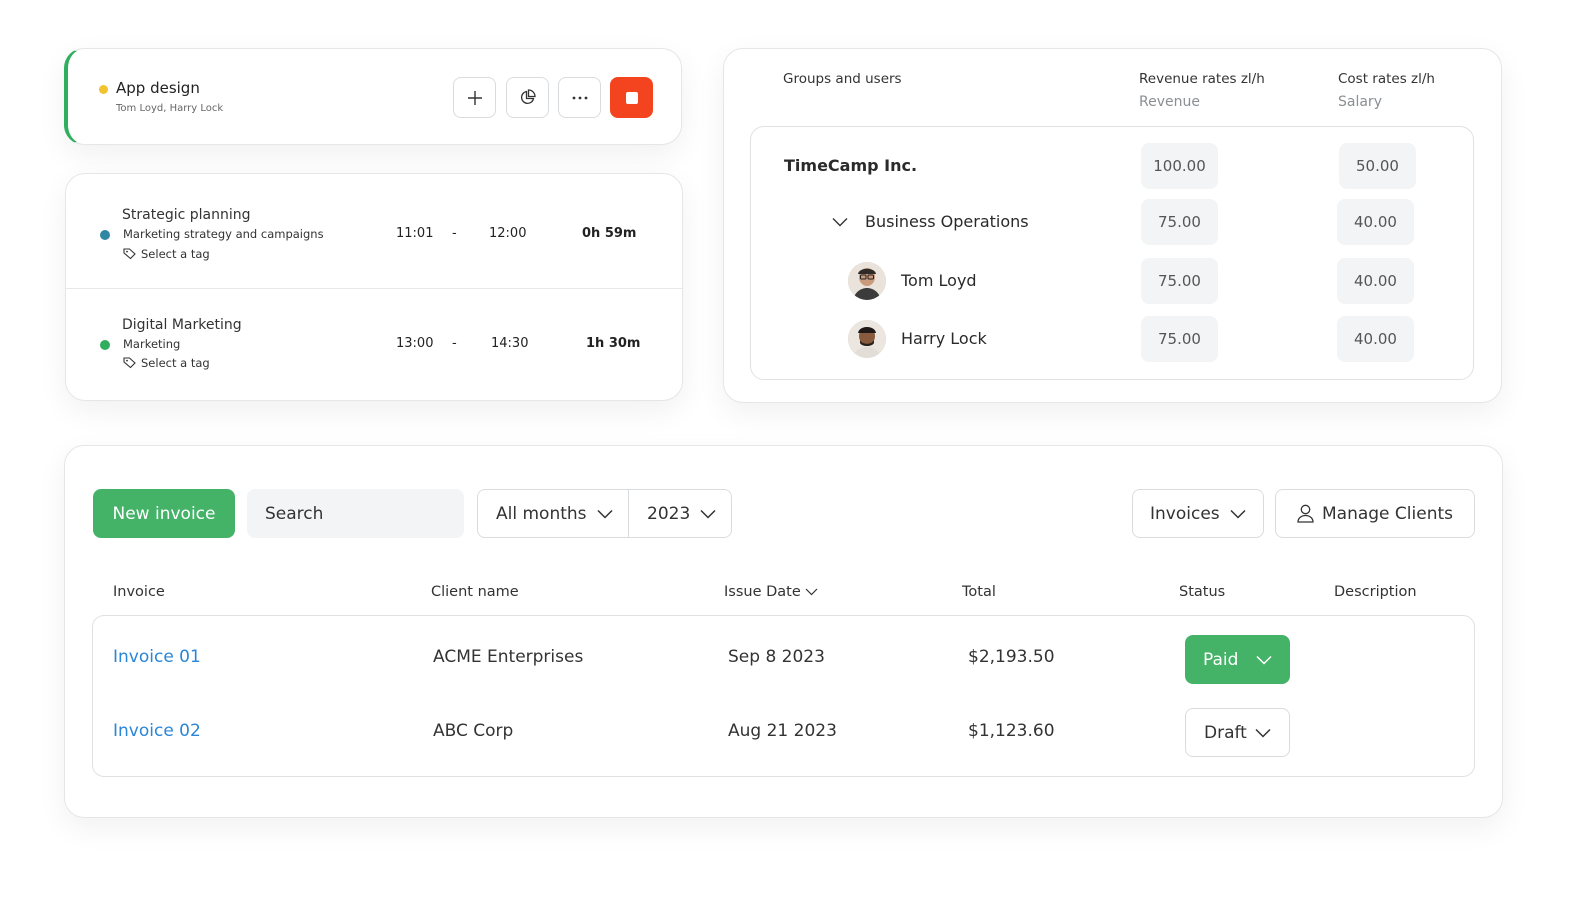 Image resolution: width=1581 pixels, height=905 pixels. Describe the element at coordinates (1387, 513) in the screenshot. I see `manage-clients-label: Manage Clients` at that location.